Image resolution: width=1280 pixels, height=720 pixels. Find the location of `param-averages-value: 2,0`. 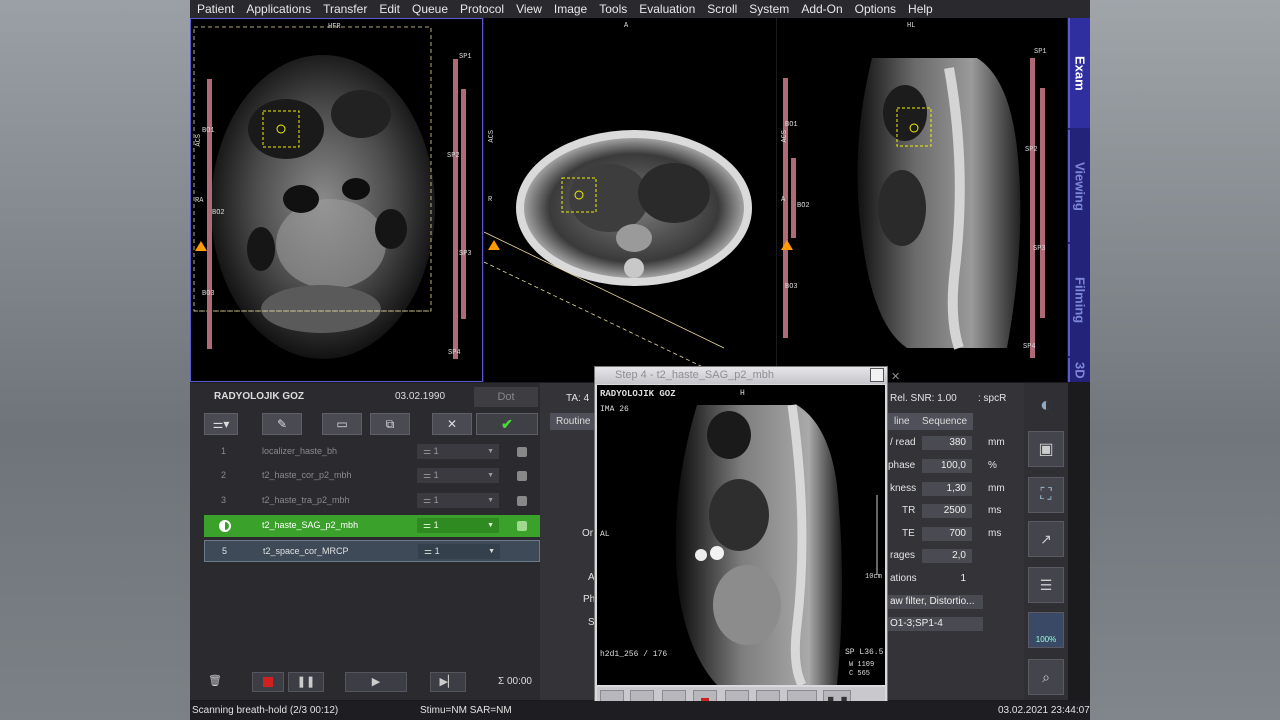

param-averages-value: 2,0 is located at coordinates (947, 556).